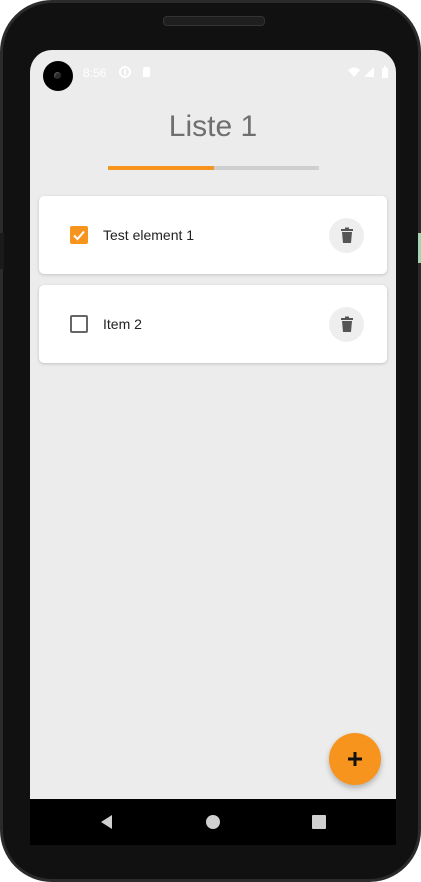  I want to click on front-camera, so click(58, 76).